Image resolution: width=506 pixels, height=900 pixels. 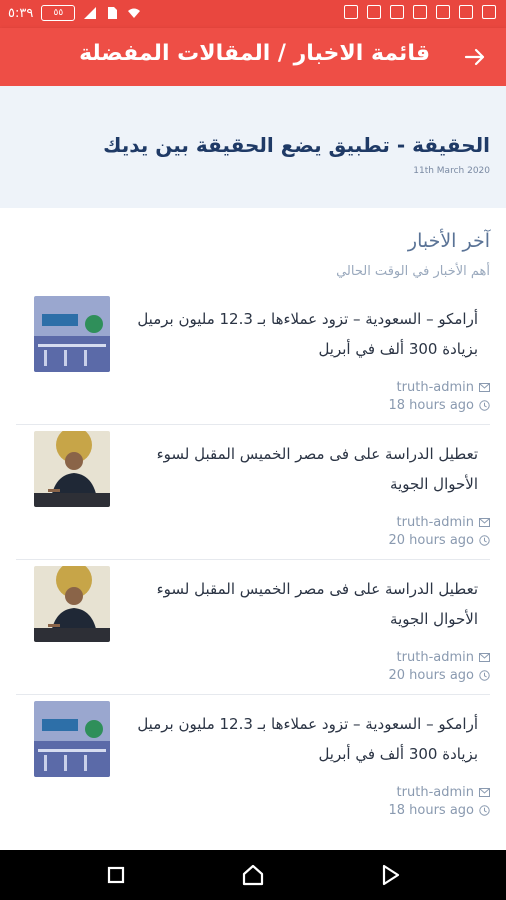 I want to click on signal-icon, so click(x=90, y=13).